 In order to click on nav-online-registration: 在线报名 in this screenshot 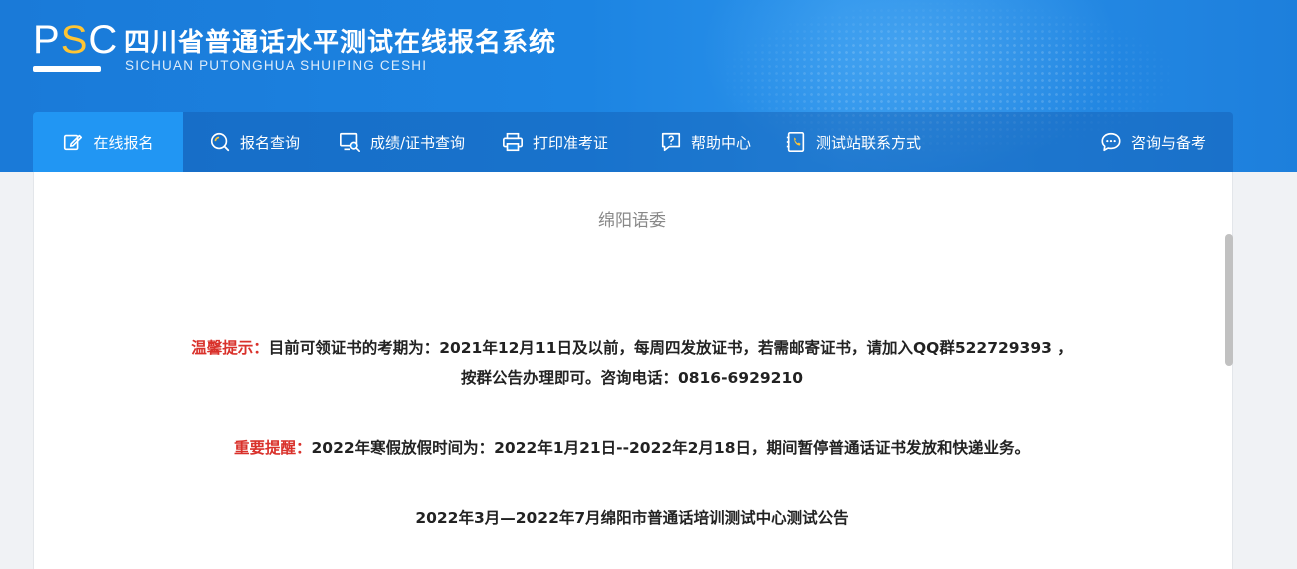, I will do `click(108, 142)`.